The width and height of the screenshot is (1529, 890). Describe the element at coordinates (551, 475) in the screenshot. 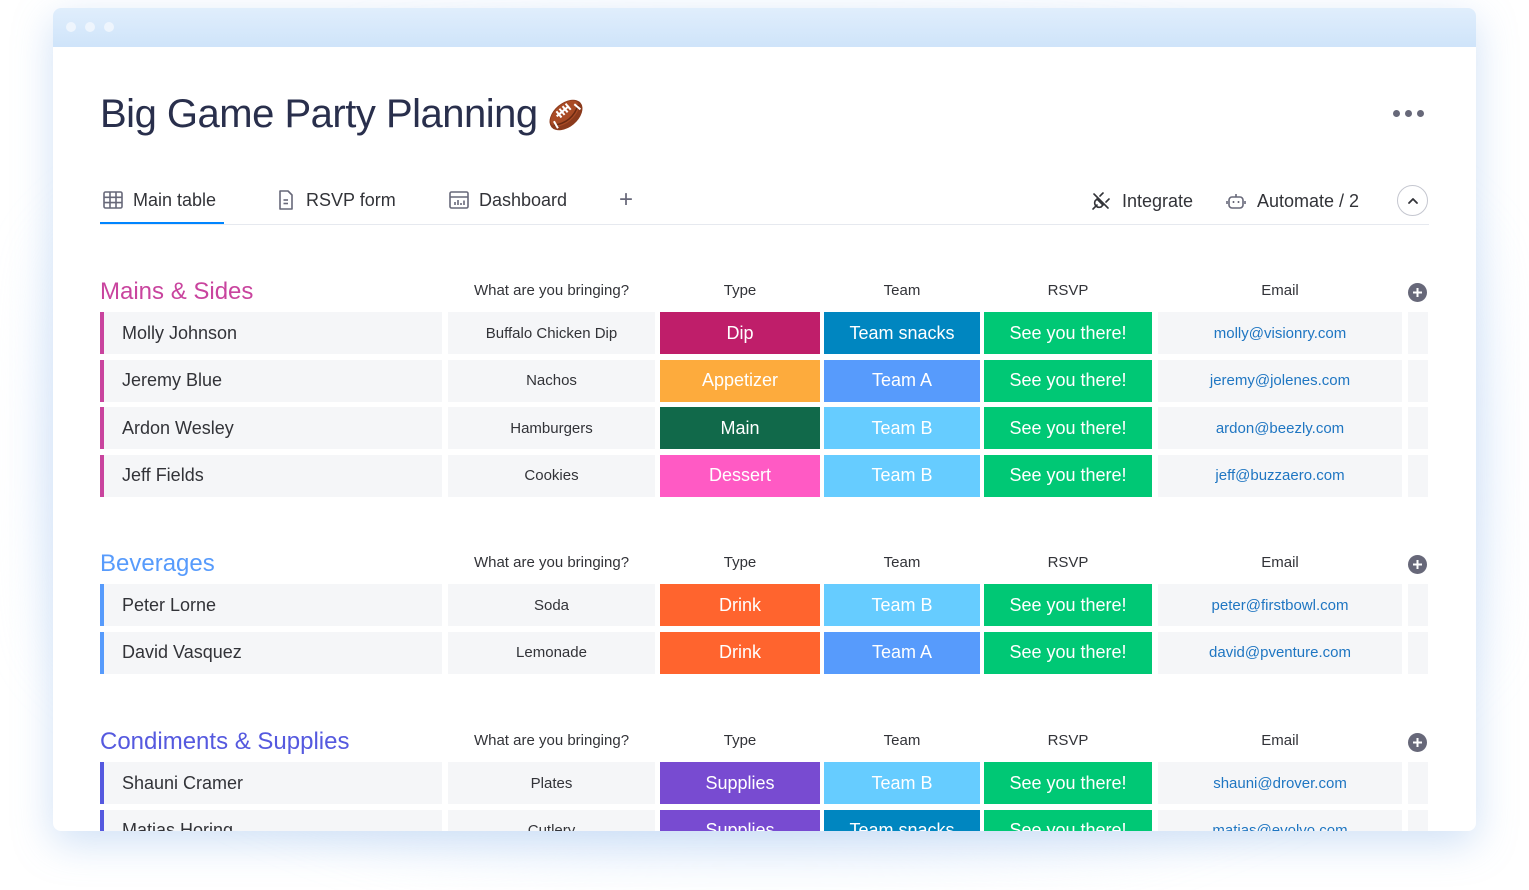

I see `bring-cell: Cookies` at that location.